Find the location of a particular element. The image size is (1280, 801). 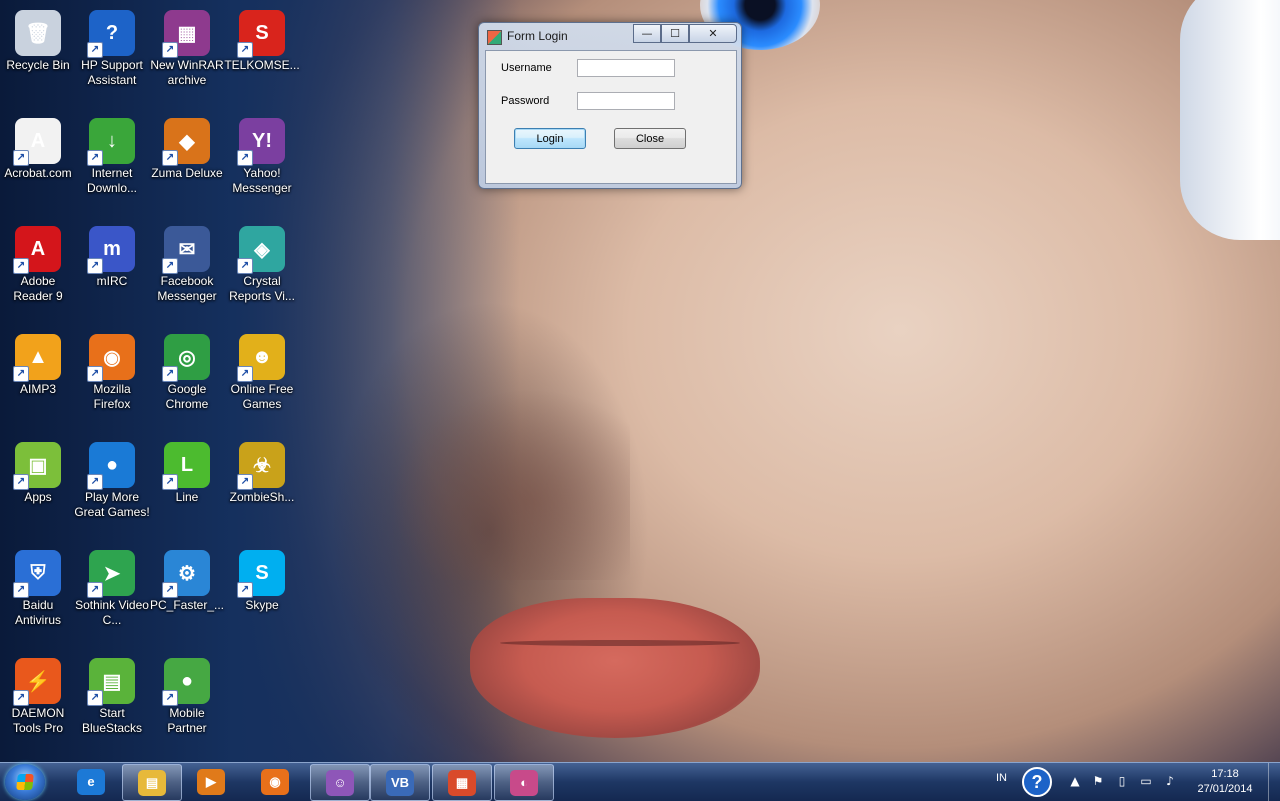

desktop-icon: ◆ ↗ Zuma Deluxe is located at coordinates (187, 146).